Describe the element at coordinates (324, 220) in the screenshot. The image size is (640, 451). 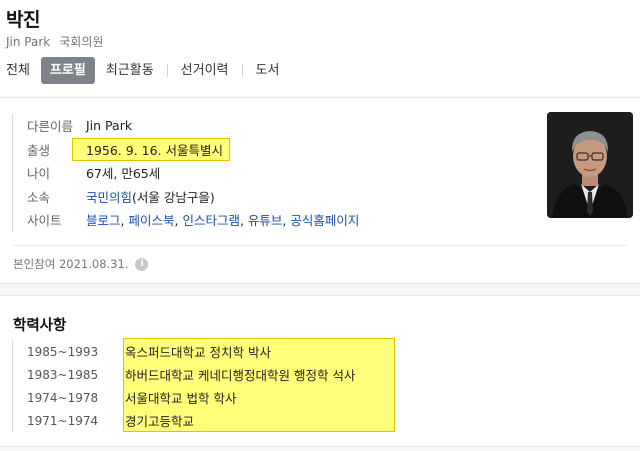
I see `official-homepage-link: 공식홈페이지` at that location.